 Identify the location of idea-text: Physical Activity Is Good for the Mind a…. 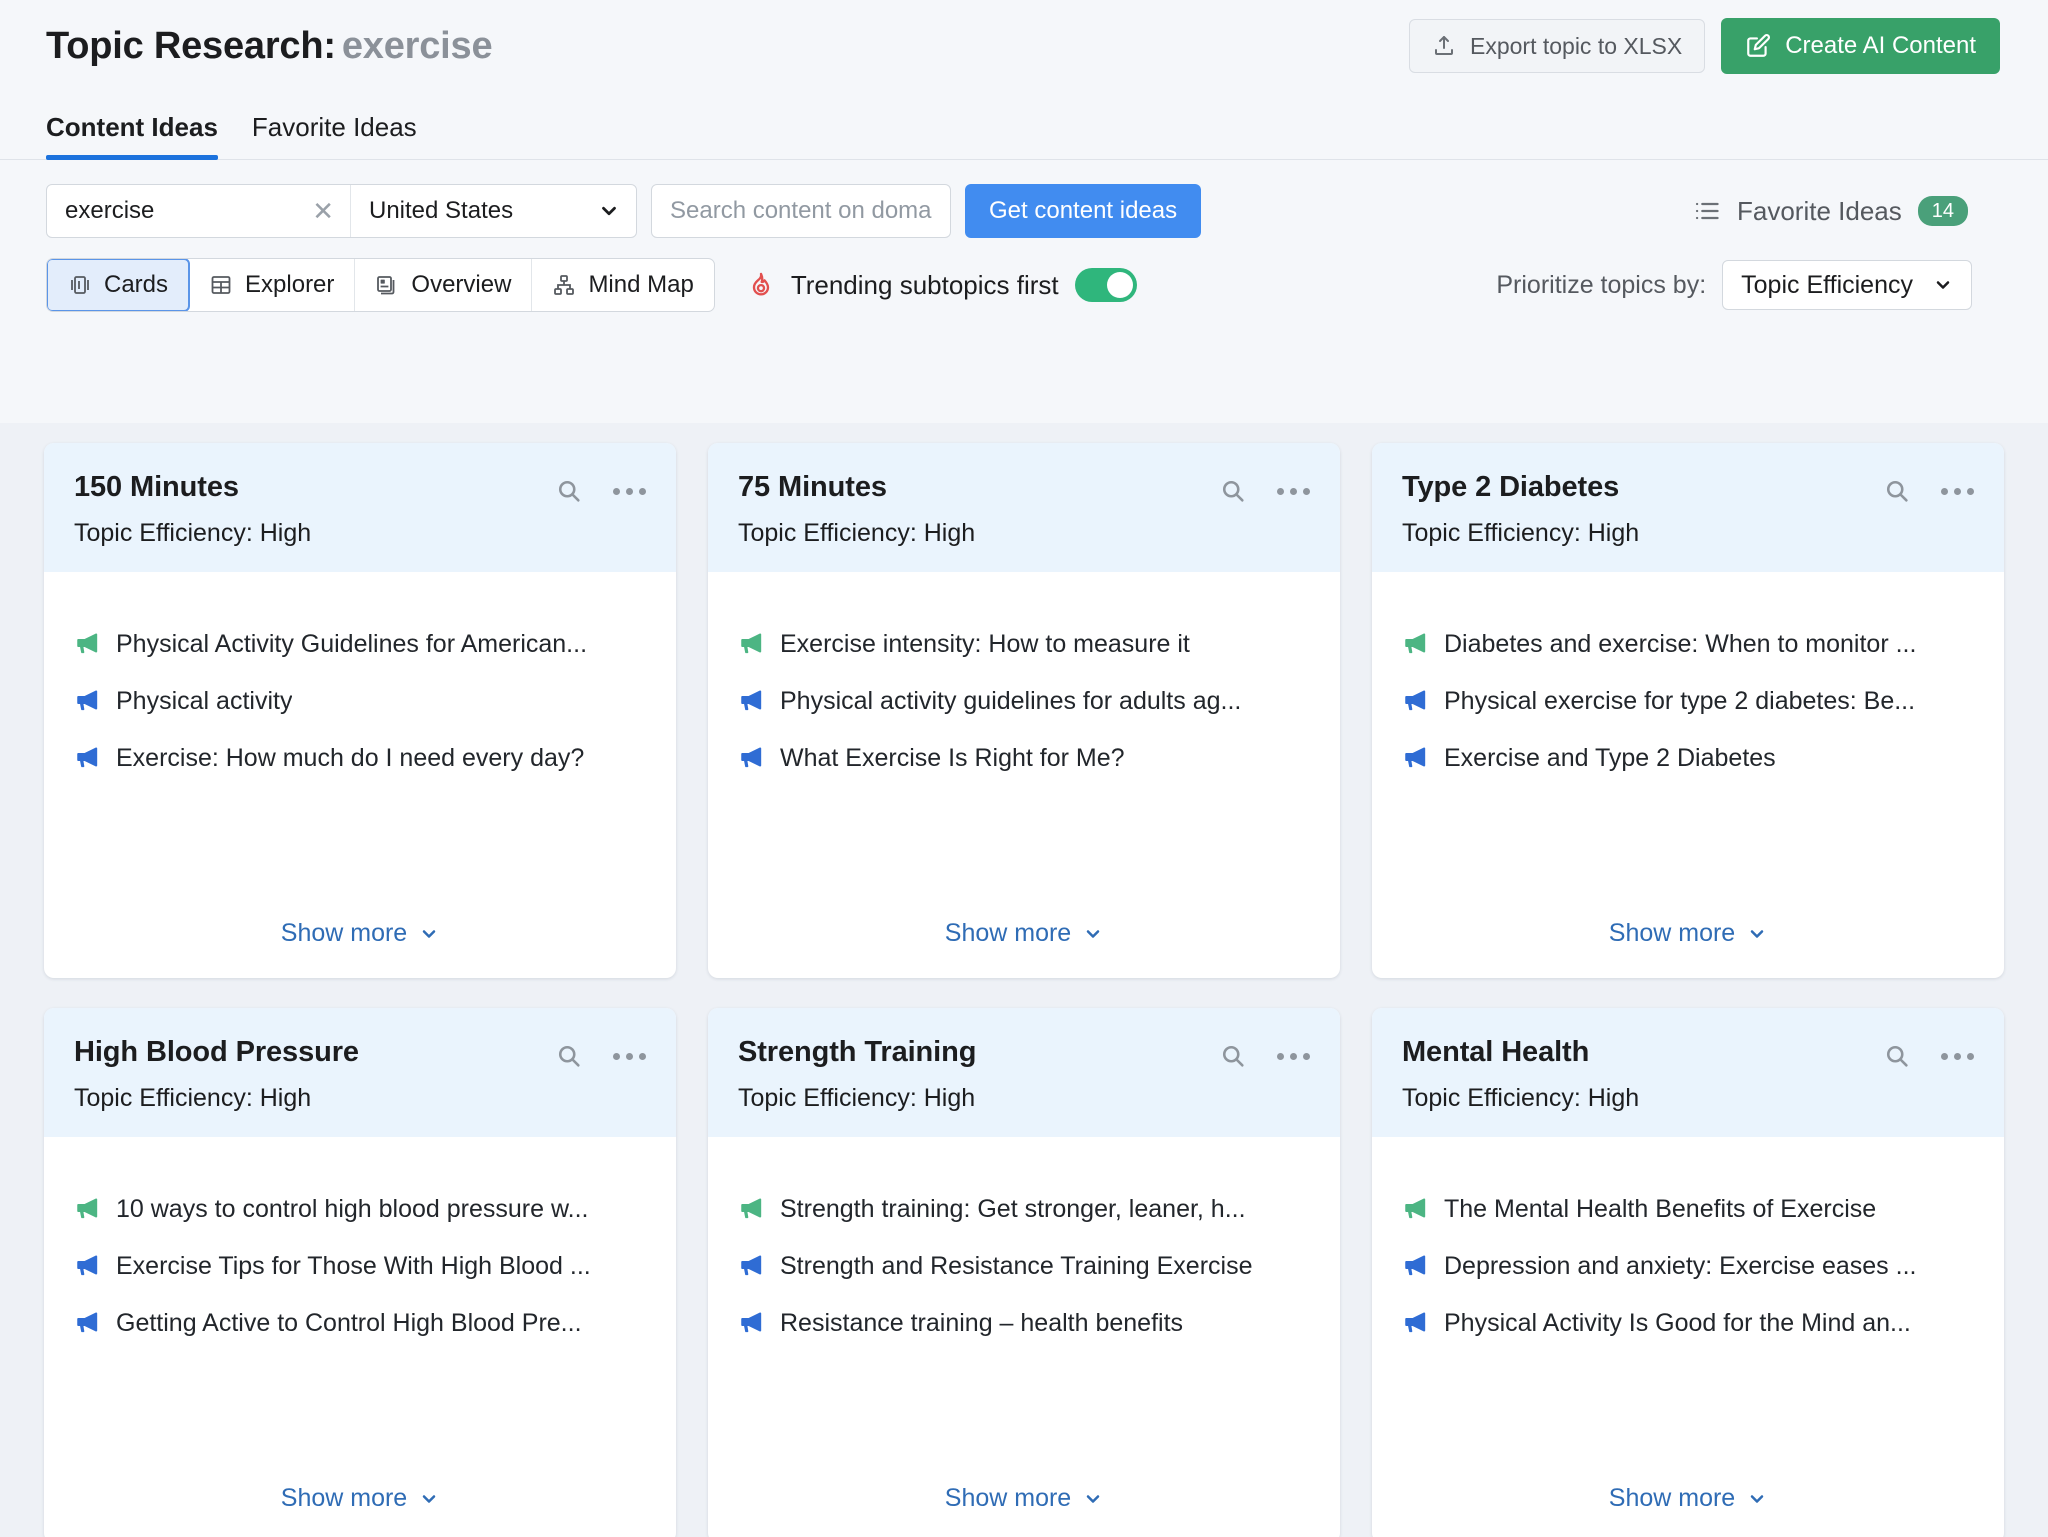
(1677, 1322).